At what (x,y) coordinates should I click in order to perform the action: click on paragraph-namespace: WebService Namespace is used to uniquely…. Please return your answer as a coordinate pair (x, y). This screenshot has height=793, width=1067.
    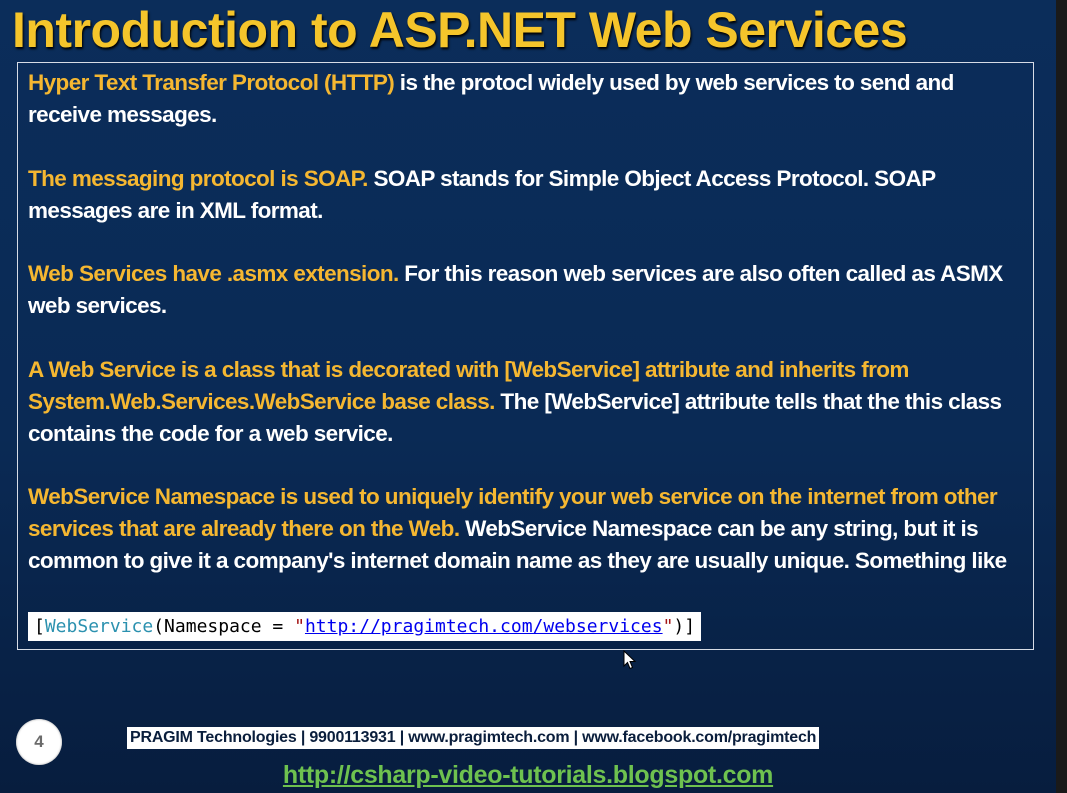
    Looking at the image, I should click on (528, 529).